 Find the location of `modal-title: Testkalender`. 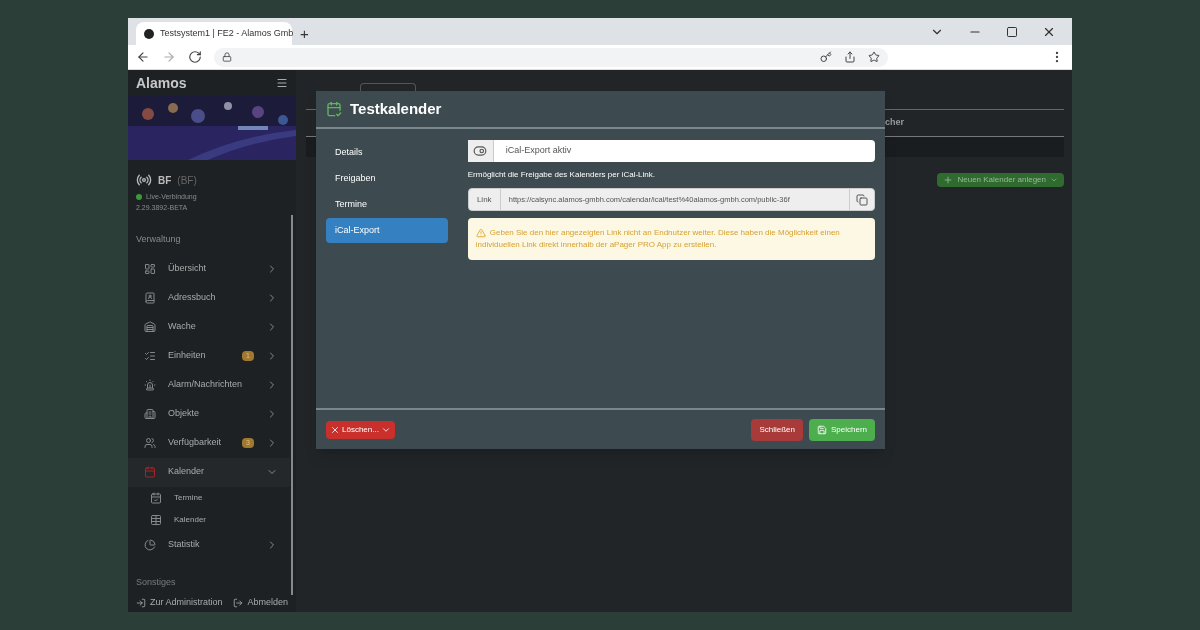

modal-title: Testkalender is located at coordinates (396, 108).